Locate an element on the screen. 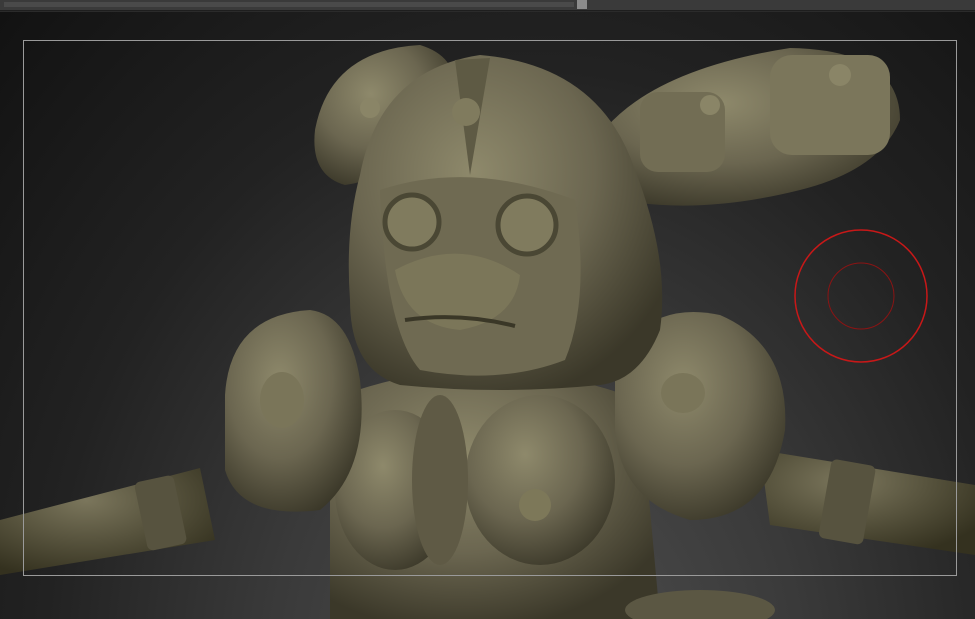 Image resolution: width=975 pixels, height=619 pixels. top-toolbar-strip is located at coordinates (487, 5).